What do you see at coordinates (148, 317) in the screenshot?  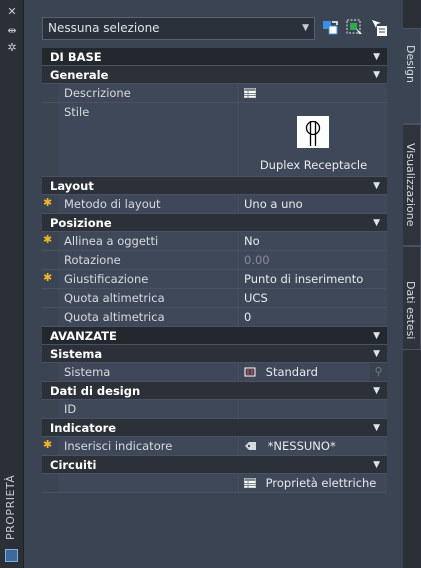 I see `prop-label: Quota altimetrica` at bounding box center [148, 317].